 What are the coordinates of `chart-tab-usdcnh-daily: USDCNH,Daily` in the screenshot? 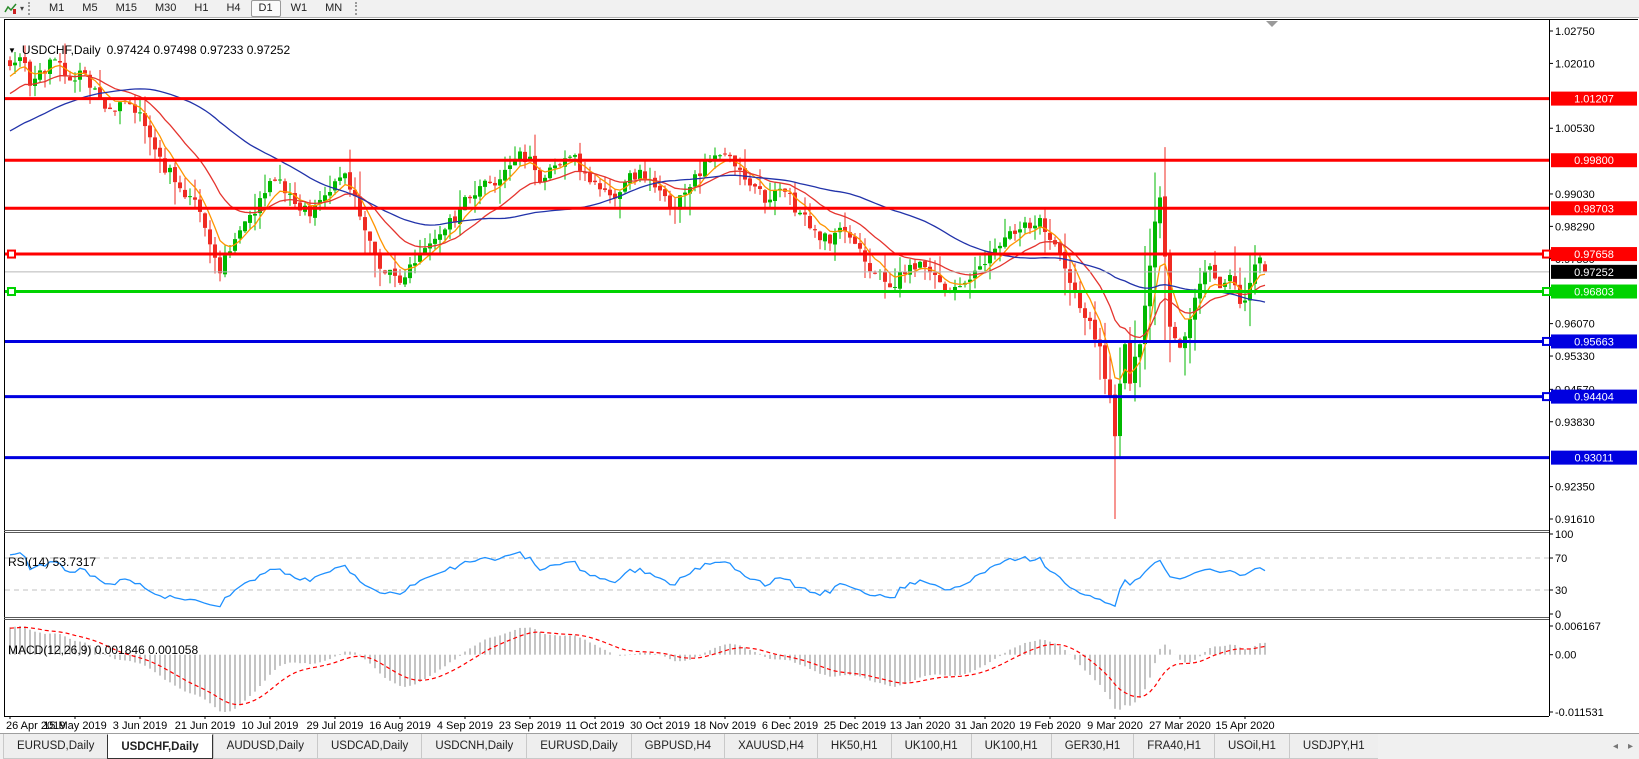 It's located at (474, 746).